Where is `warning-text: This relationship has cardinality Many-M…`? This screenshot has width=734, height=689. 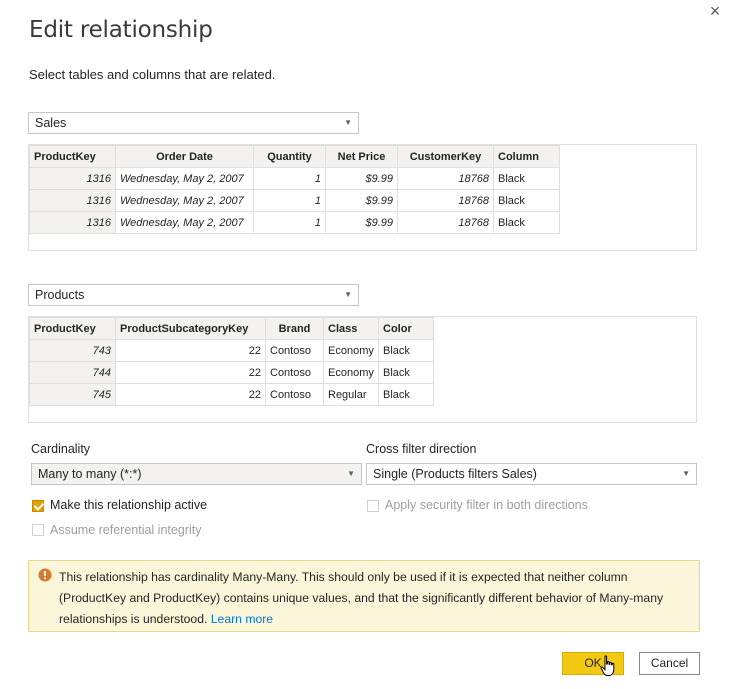
warning-text: This relationship has cardinality Many-M… is located at coordinates (361, 598).